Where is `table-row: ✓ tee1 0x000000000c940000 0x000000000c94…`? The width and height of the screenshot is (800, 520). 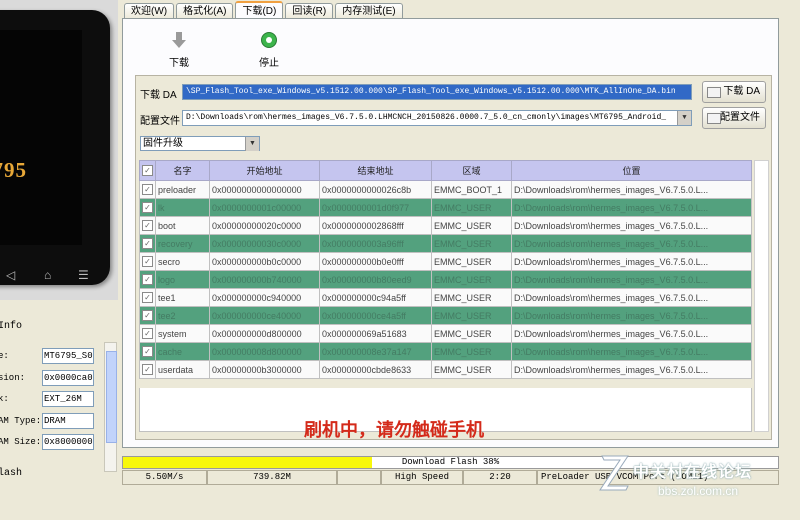 table-row: ✓ tee1 0x000000000c940000 0x000000000c94… is located at coordinates (445, 297).